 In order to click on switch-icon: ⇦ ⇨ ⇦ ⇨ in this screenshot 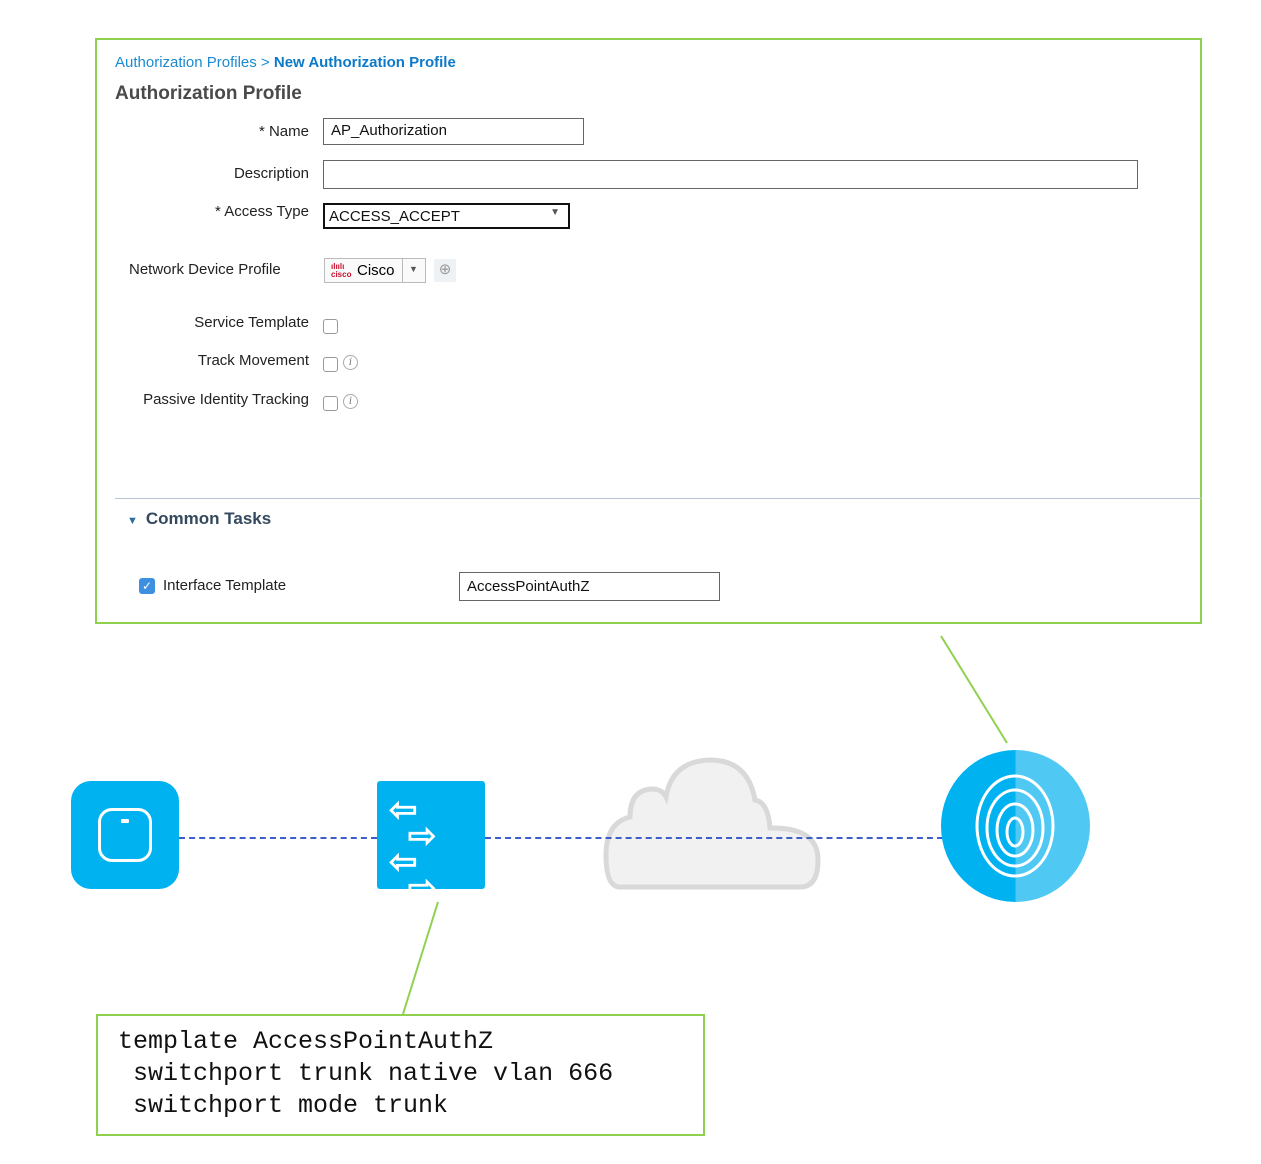, I will do `click(431, 843)`.